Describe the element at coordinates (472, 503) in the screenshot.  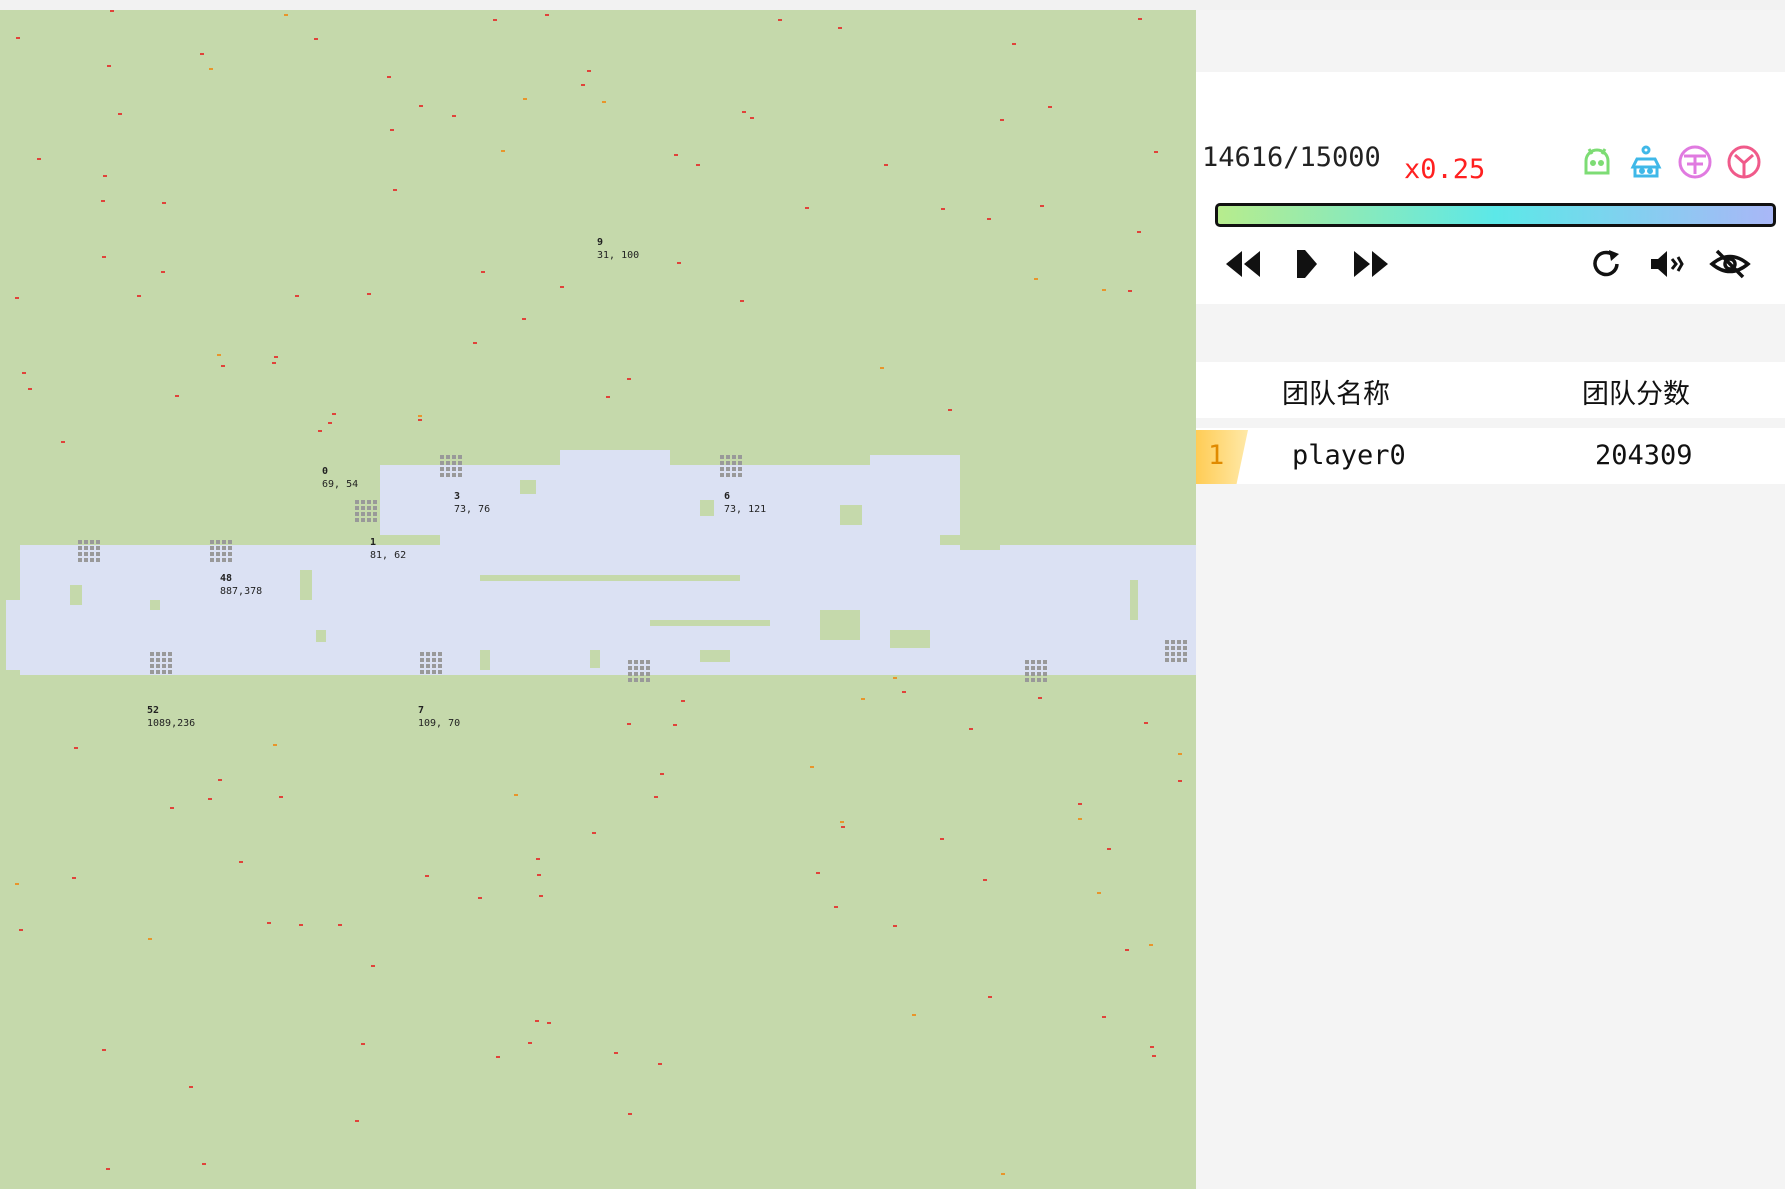
I see `base-label-3: 3 73, 76` at that location.